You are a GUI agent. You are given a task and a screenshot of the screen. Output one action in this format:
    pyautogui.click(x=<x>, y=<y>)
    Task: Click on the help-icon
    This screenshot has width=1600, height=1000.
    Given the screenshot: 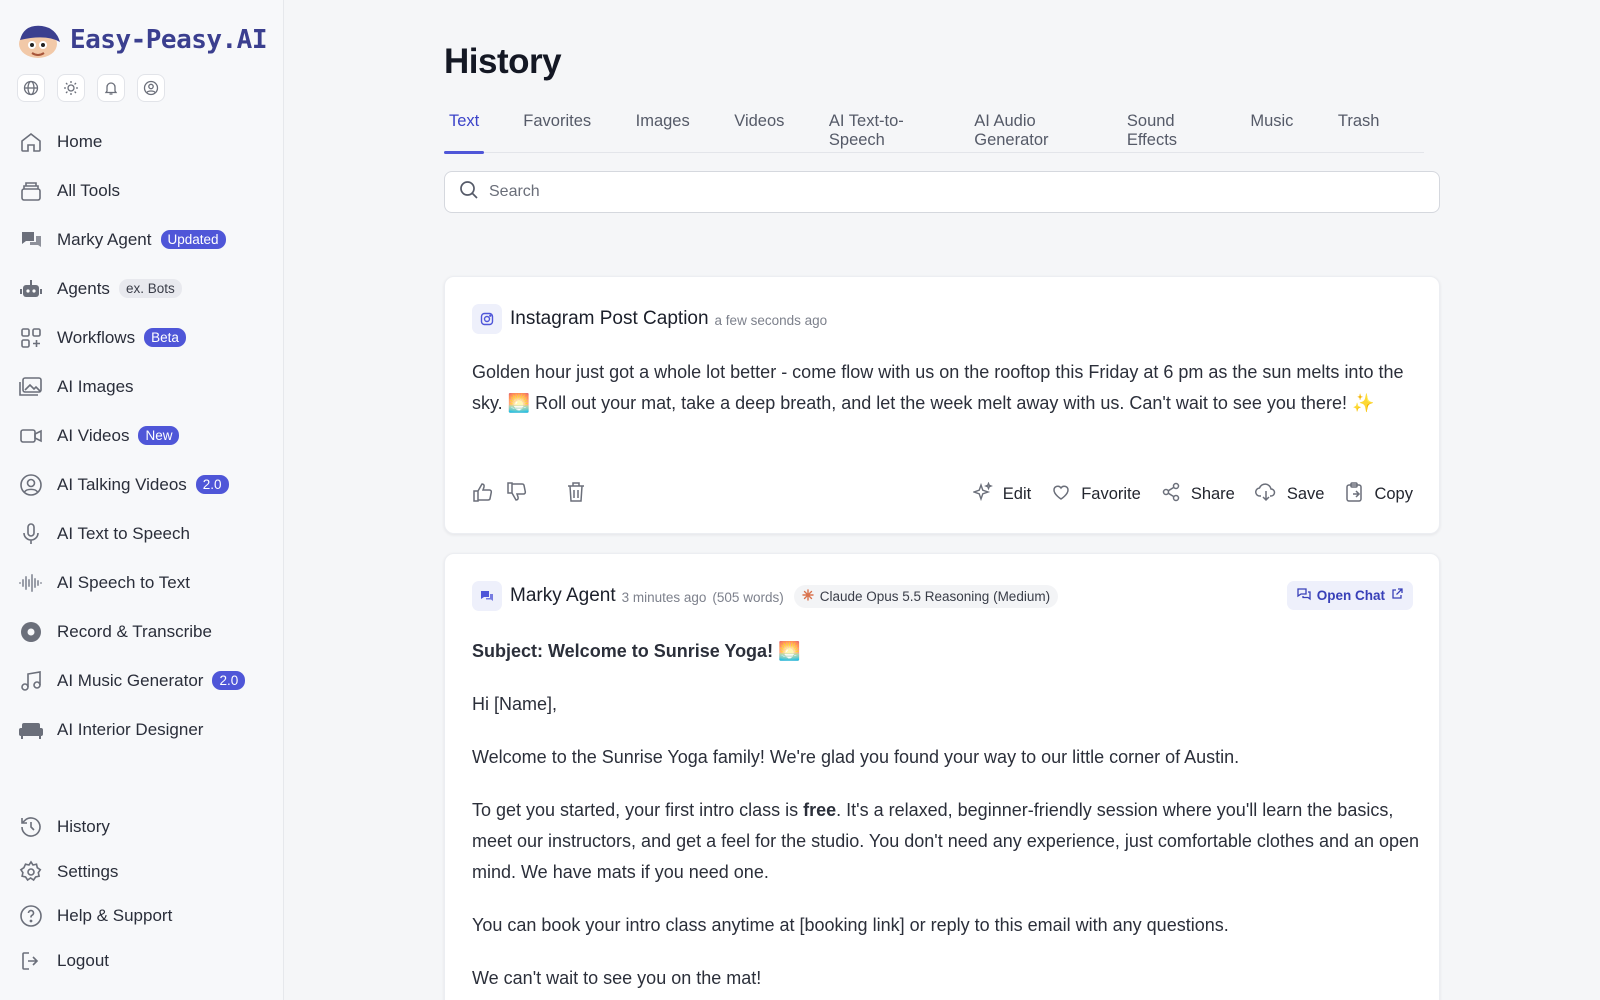 What is the action you would take?
    pyautogui.click(x=31, y=916)
    